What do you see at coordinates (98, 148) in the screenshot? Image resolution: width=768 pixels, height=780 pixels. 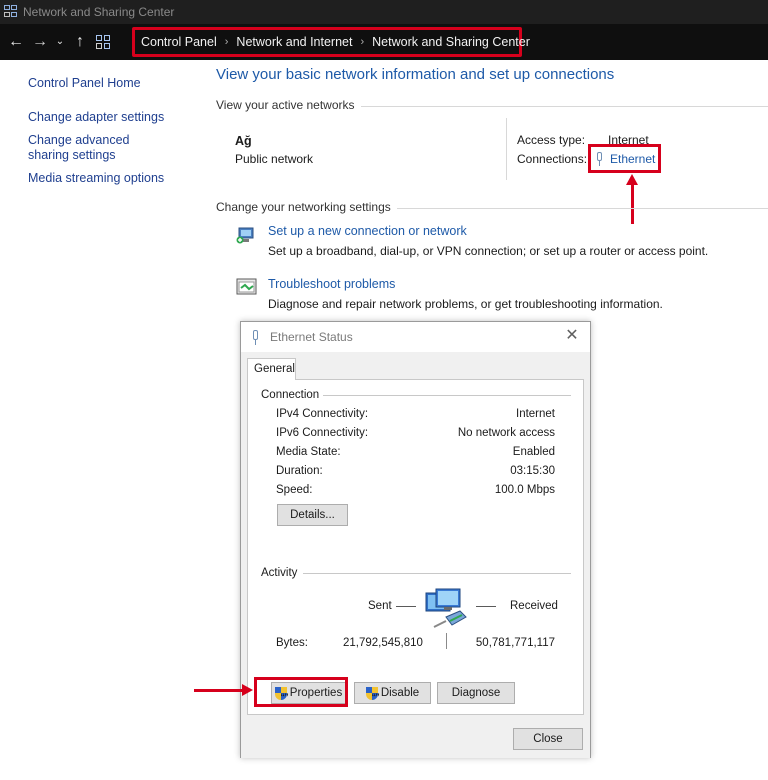 I see `sidebar-item-change-advanced-sharing: Change advanced sharing settings` at bounding box center [98, 148].